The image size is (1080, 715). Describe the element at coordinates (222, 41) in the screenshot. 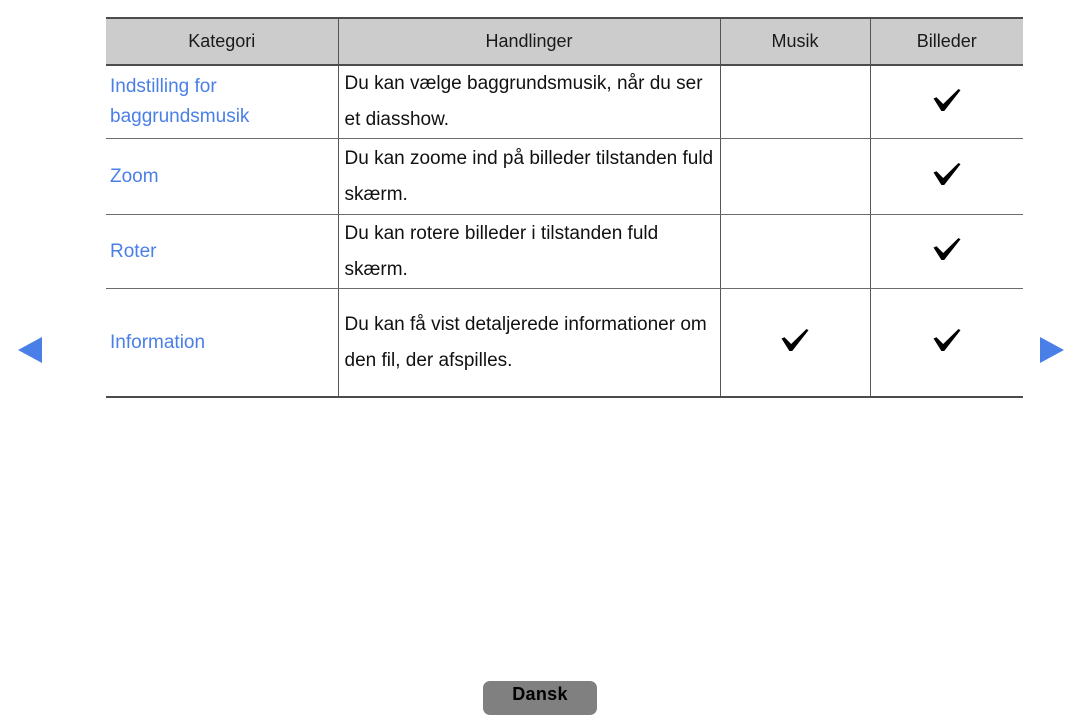

I see `column-header-kategori: Kategori` at that location.